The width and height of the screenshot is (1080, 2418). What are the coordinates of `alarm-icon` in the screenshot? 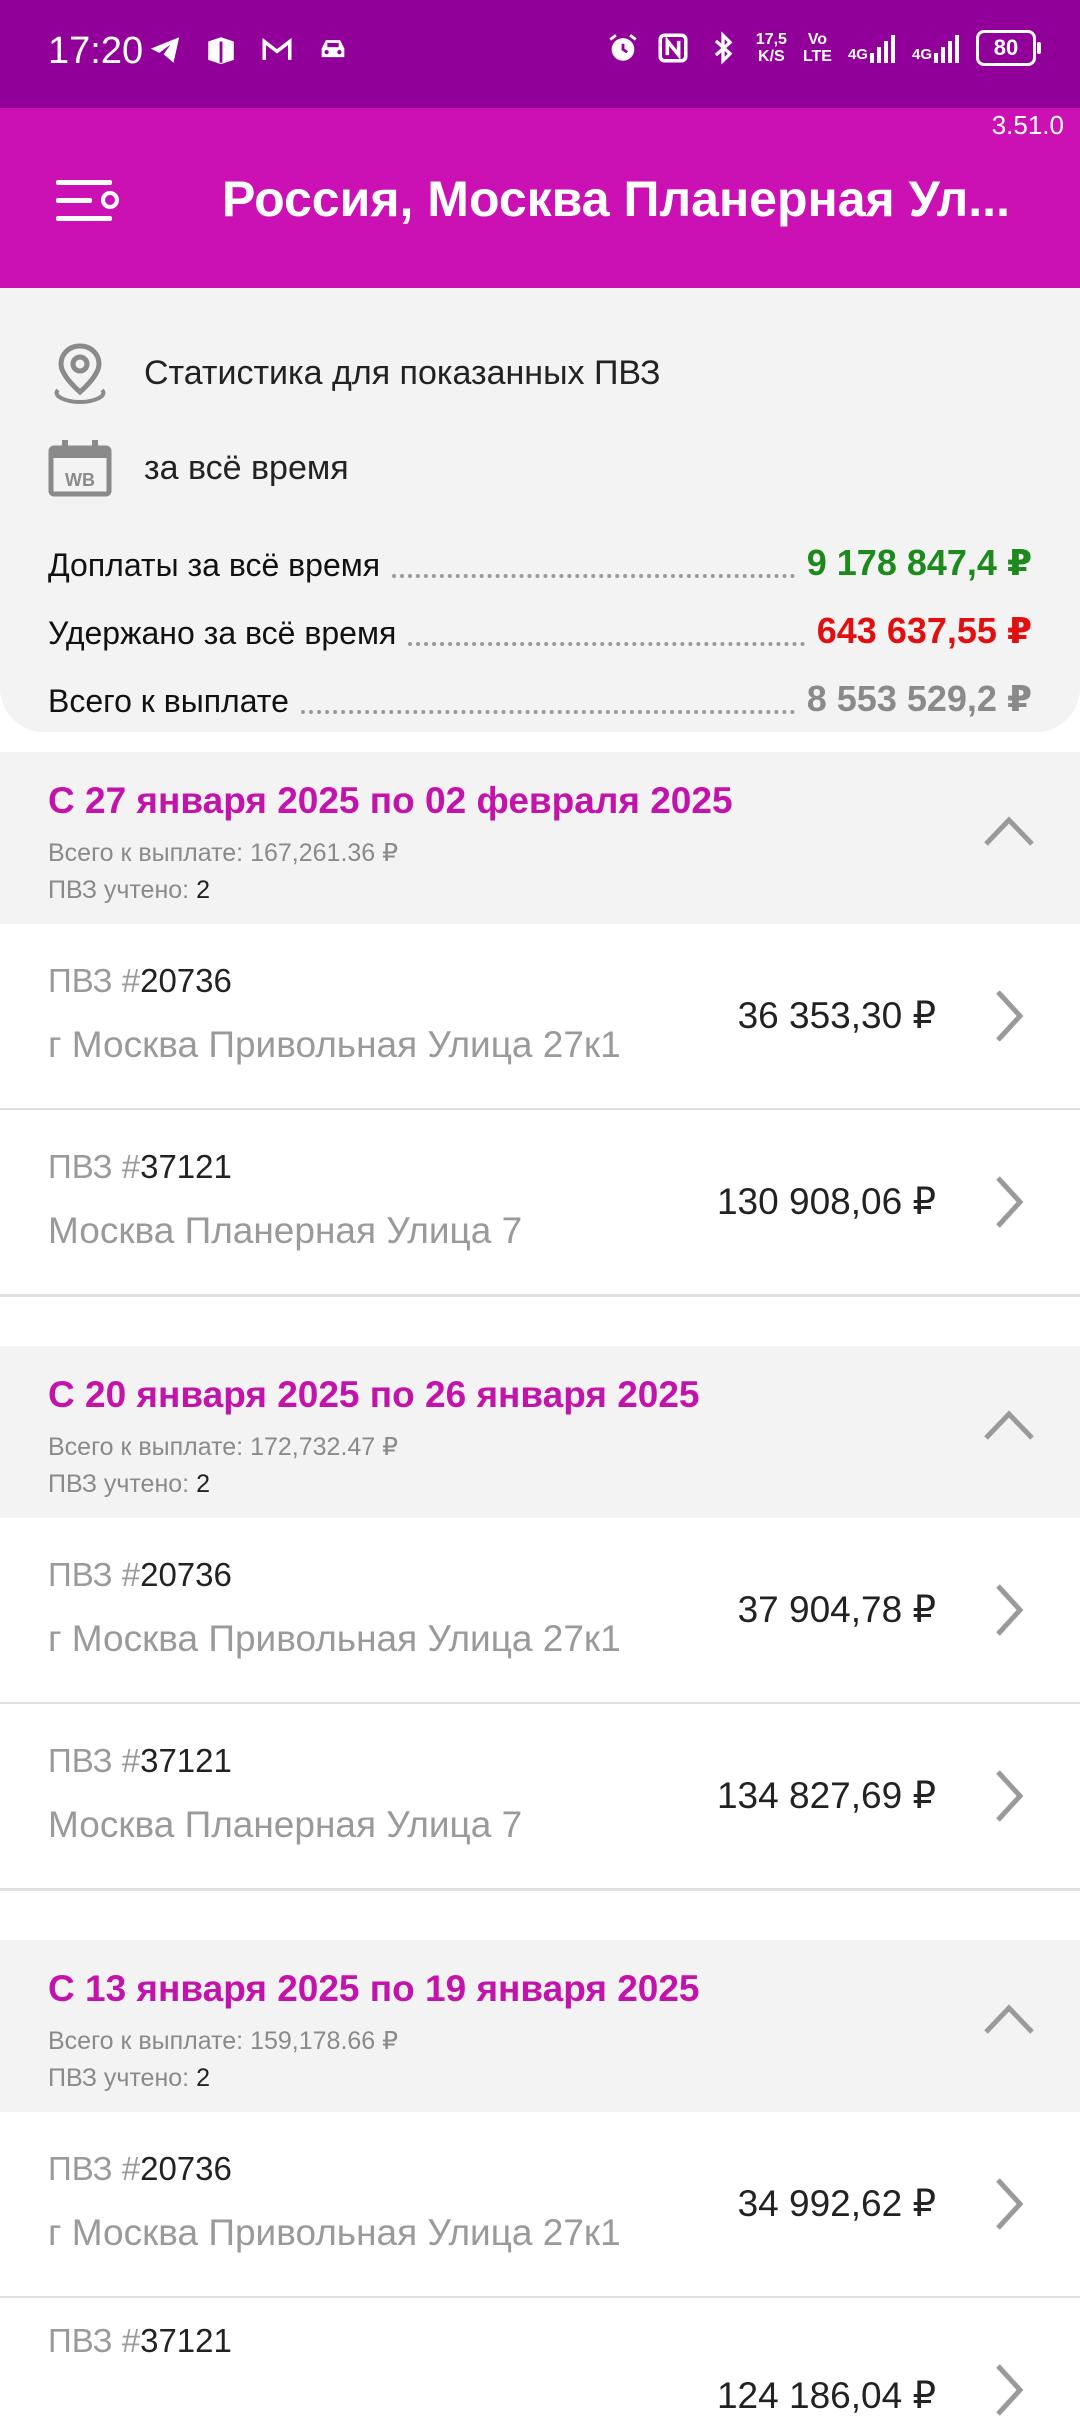 It's located at (623, 47).